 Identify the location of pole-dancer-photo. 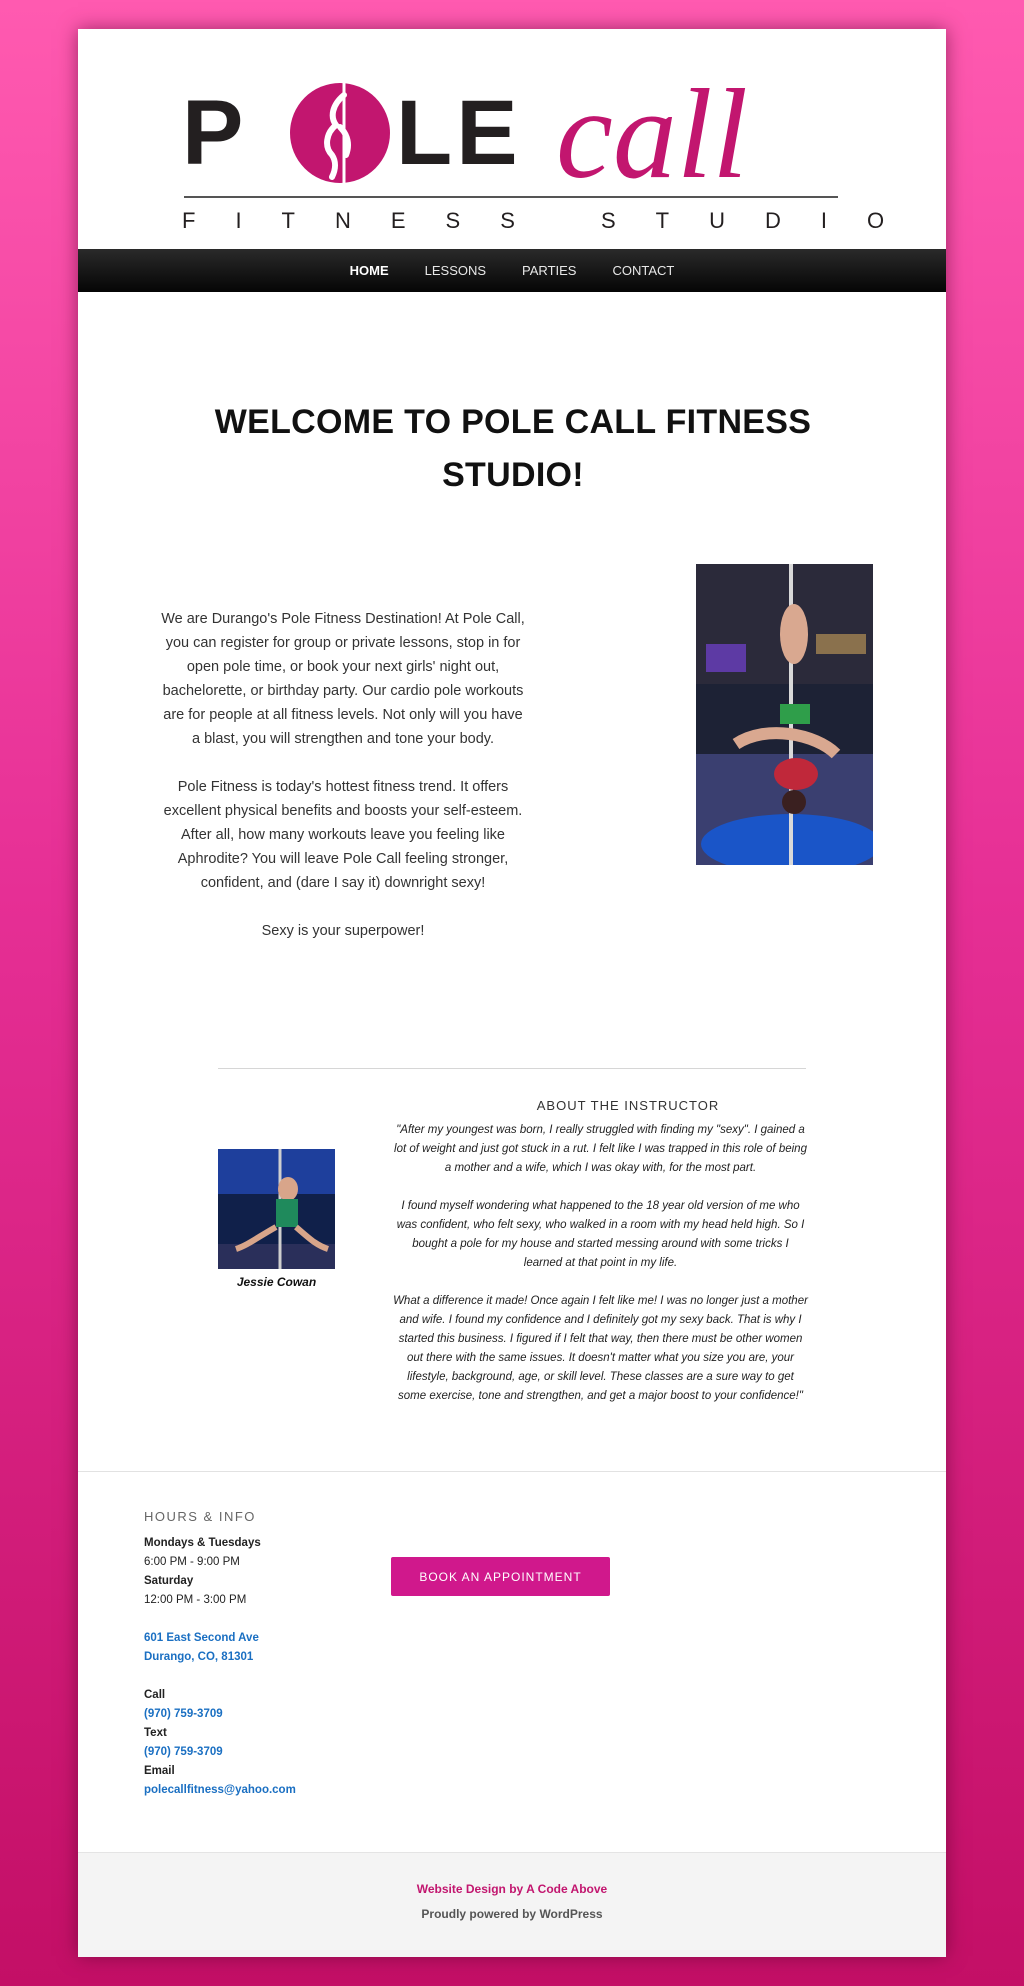
(784, 714).